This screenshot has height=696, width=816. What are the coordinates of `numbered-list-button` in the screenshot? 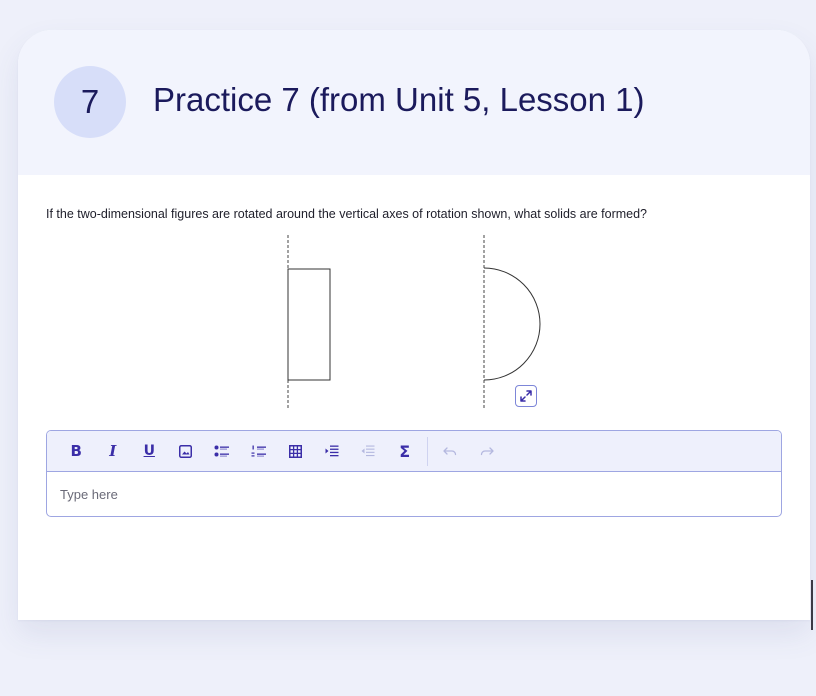 It's located at (259, 451).